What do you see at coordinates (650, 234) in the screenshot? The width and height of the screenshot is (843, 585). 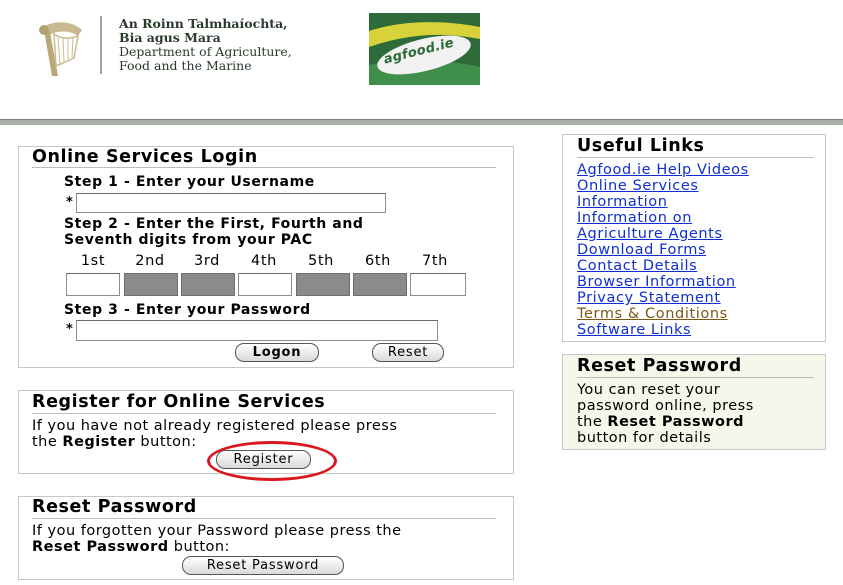 I see `link-agriculture-agents-line2: Agriculture Agents` at bounding box center [650, 234].